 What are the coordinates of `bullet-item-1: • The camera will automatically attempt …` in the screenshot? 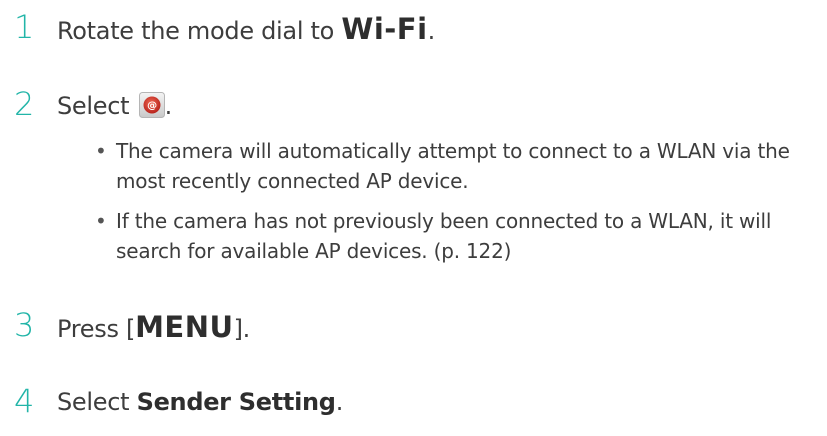 It's located at (450, 166).